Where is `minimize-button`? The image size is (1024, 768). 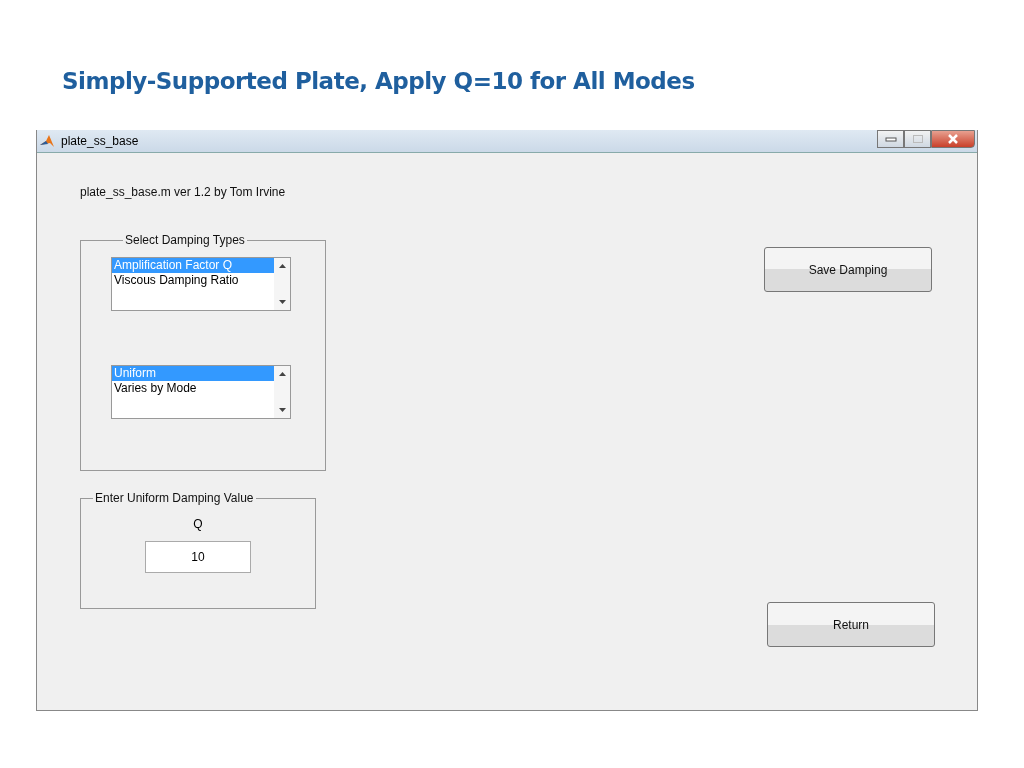 minimize-button is located at coordinates (890, 139).